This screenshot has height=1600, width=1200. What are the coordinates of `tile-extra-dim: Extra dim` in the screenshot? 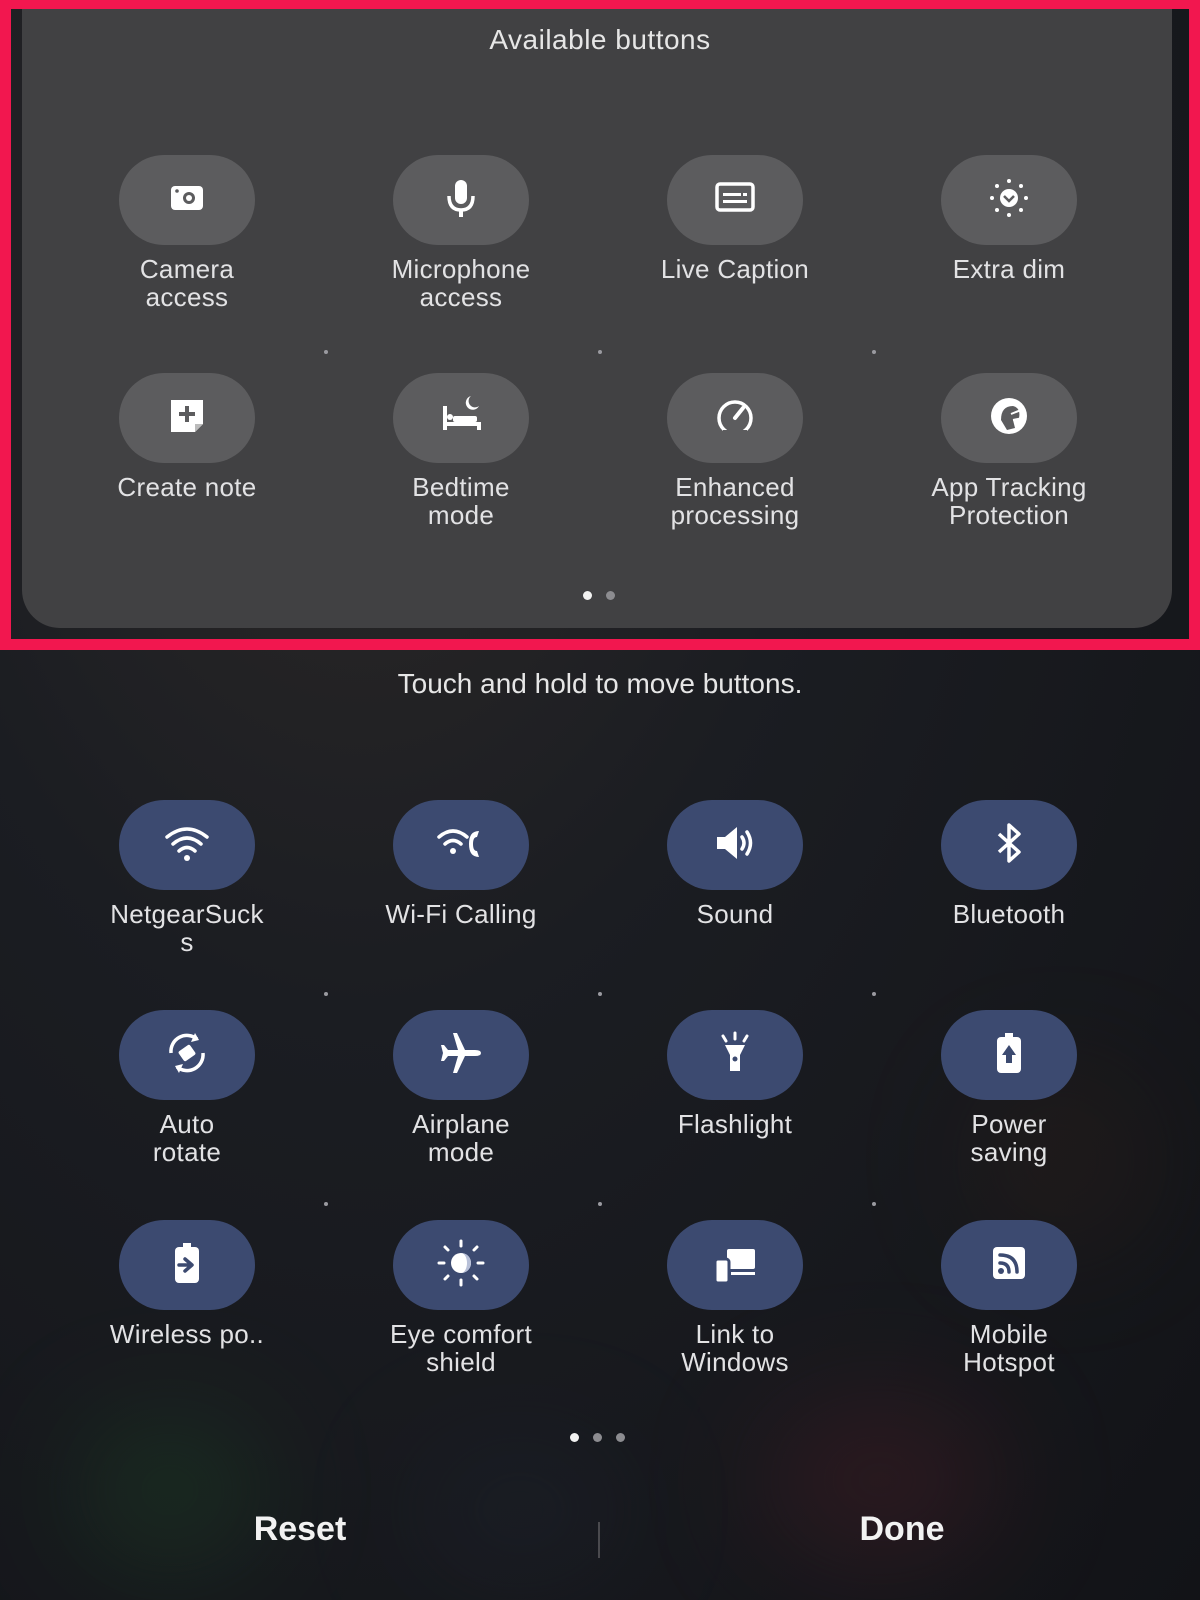 It's located at (1009, 219).